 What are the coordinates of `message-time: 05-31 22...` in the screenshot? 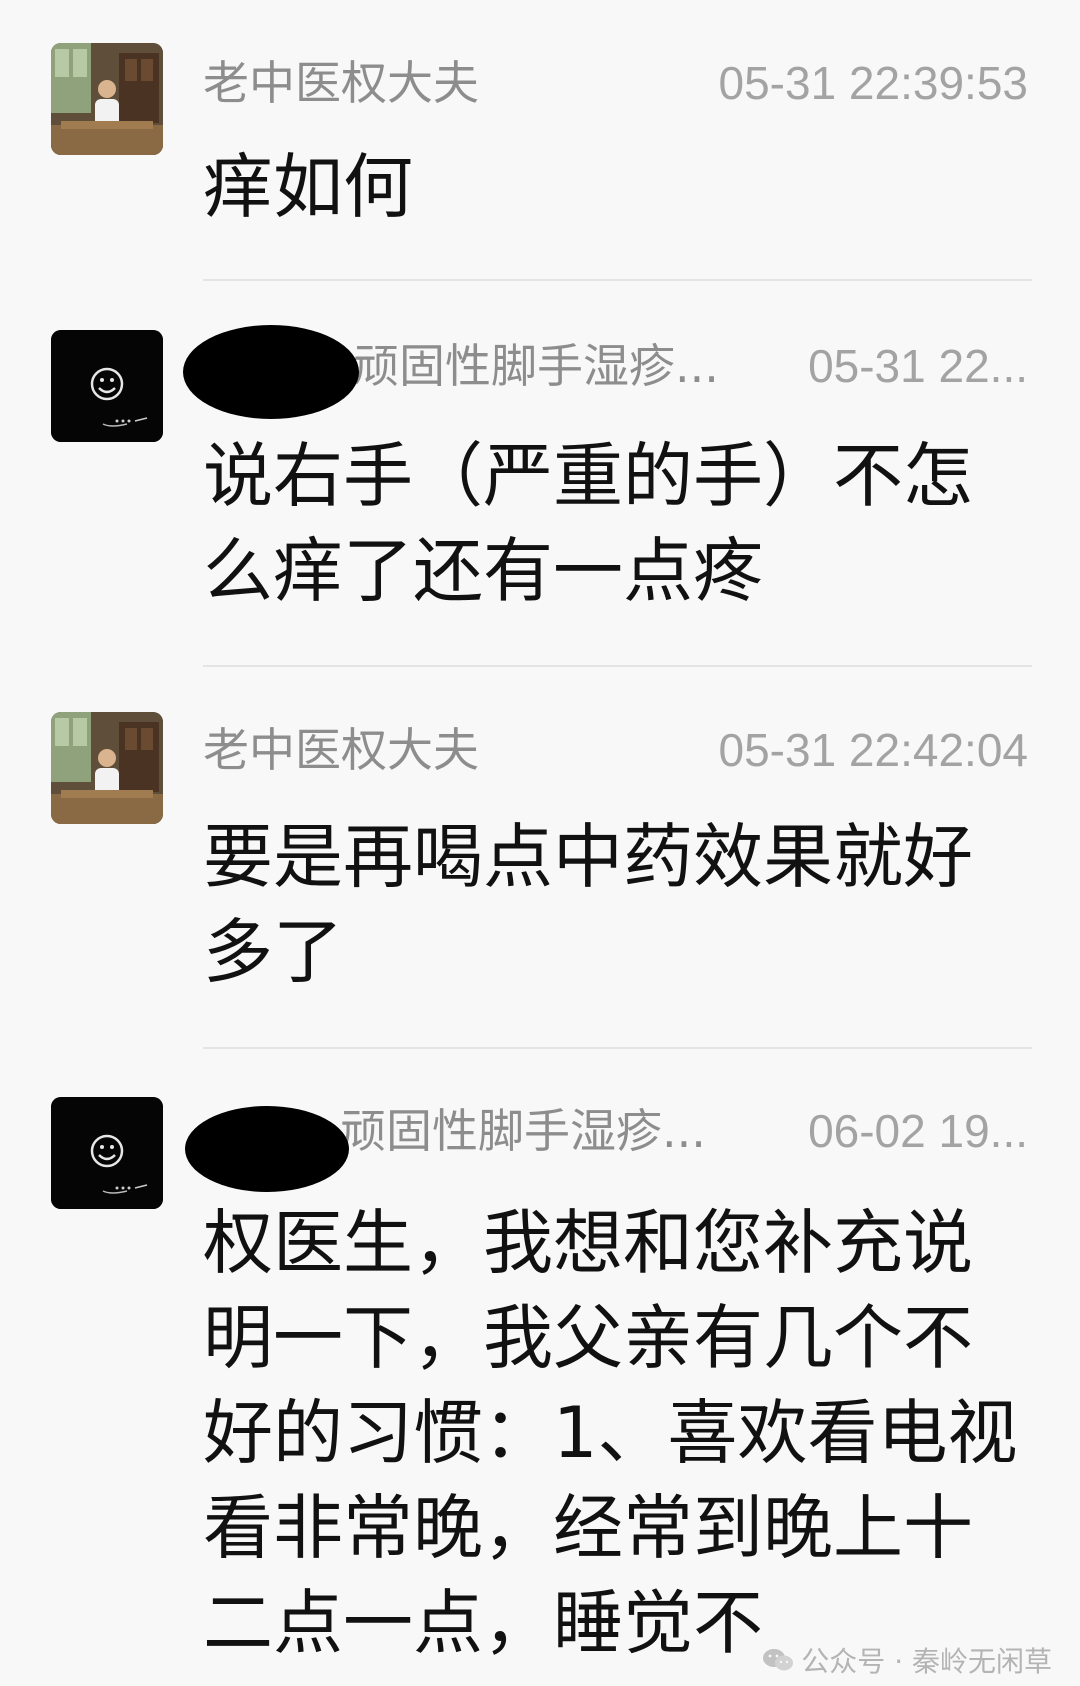 It's located at (918, 366).